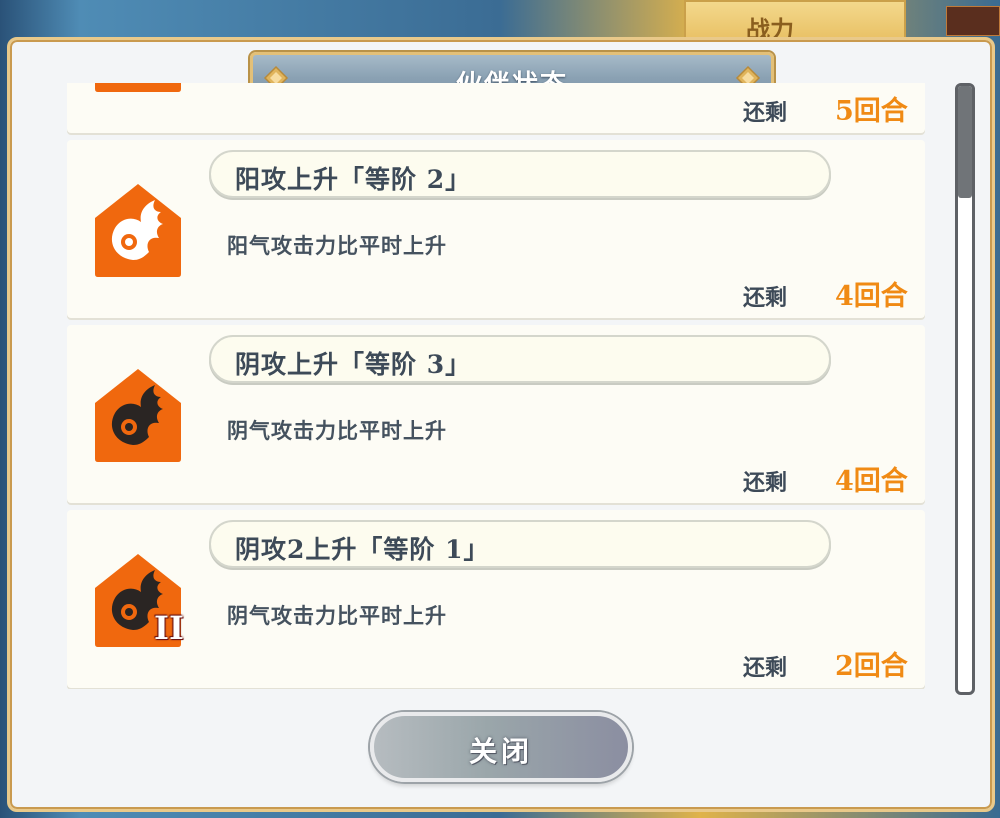  Describe the element at coordinates (353, 179) in the screenshot. I see `buff-name: 阳攻上升「等阶 2」` at that location.